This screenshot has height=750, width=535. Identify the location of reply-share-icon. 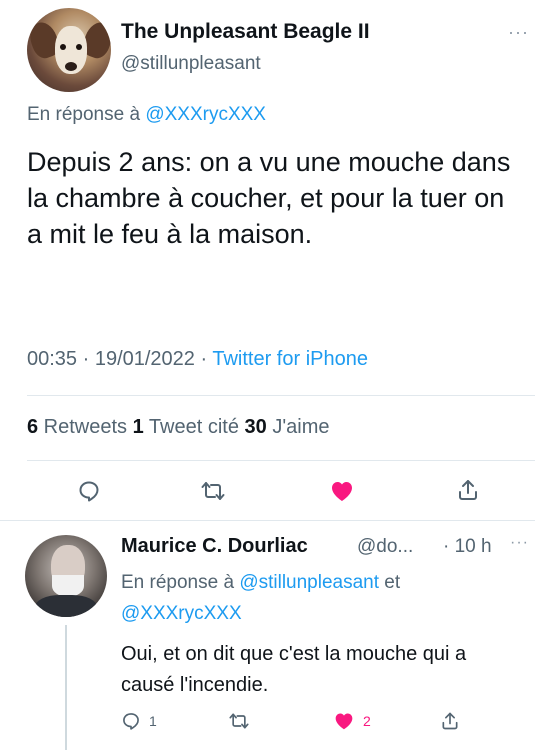
(450, 721).